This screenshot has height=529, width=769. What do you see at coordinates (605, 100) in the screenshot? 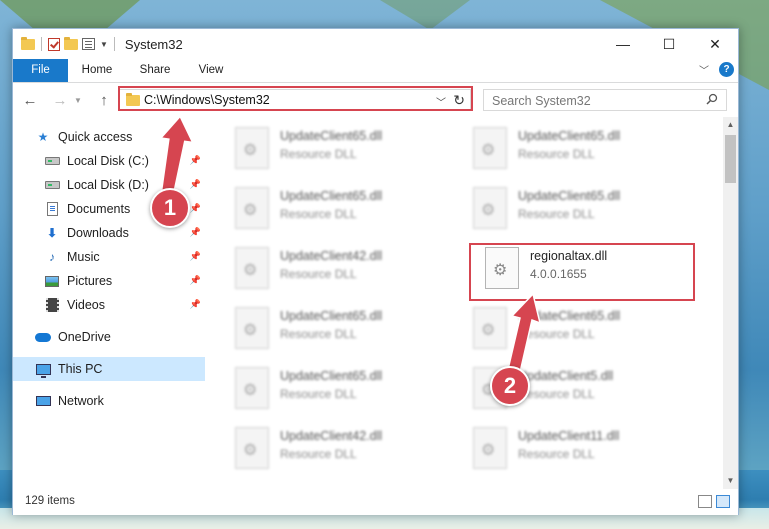
I see `search-input: Search System32` at bounding box center [605, 100].